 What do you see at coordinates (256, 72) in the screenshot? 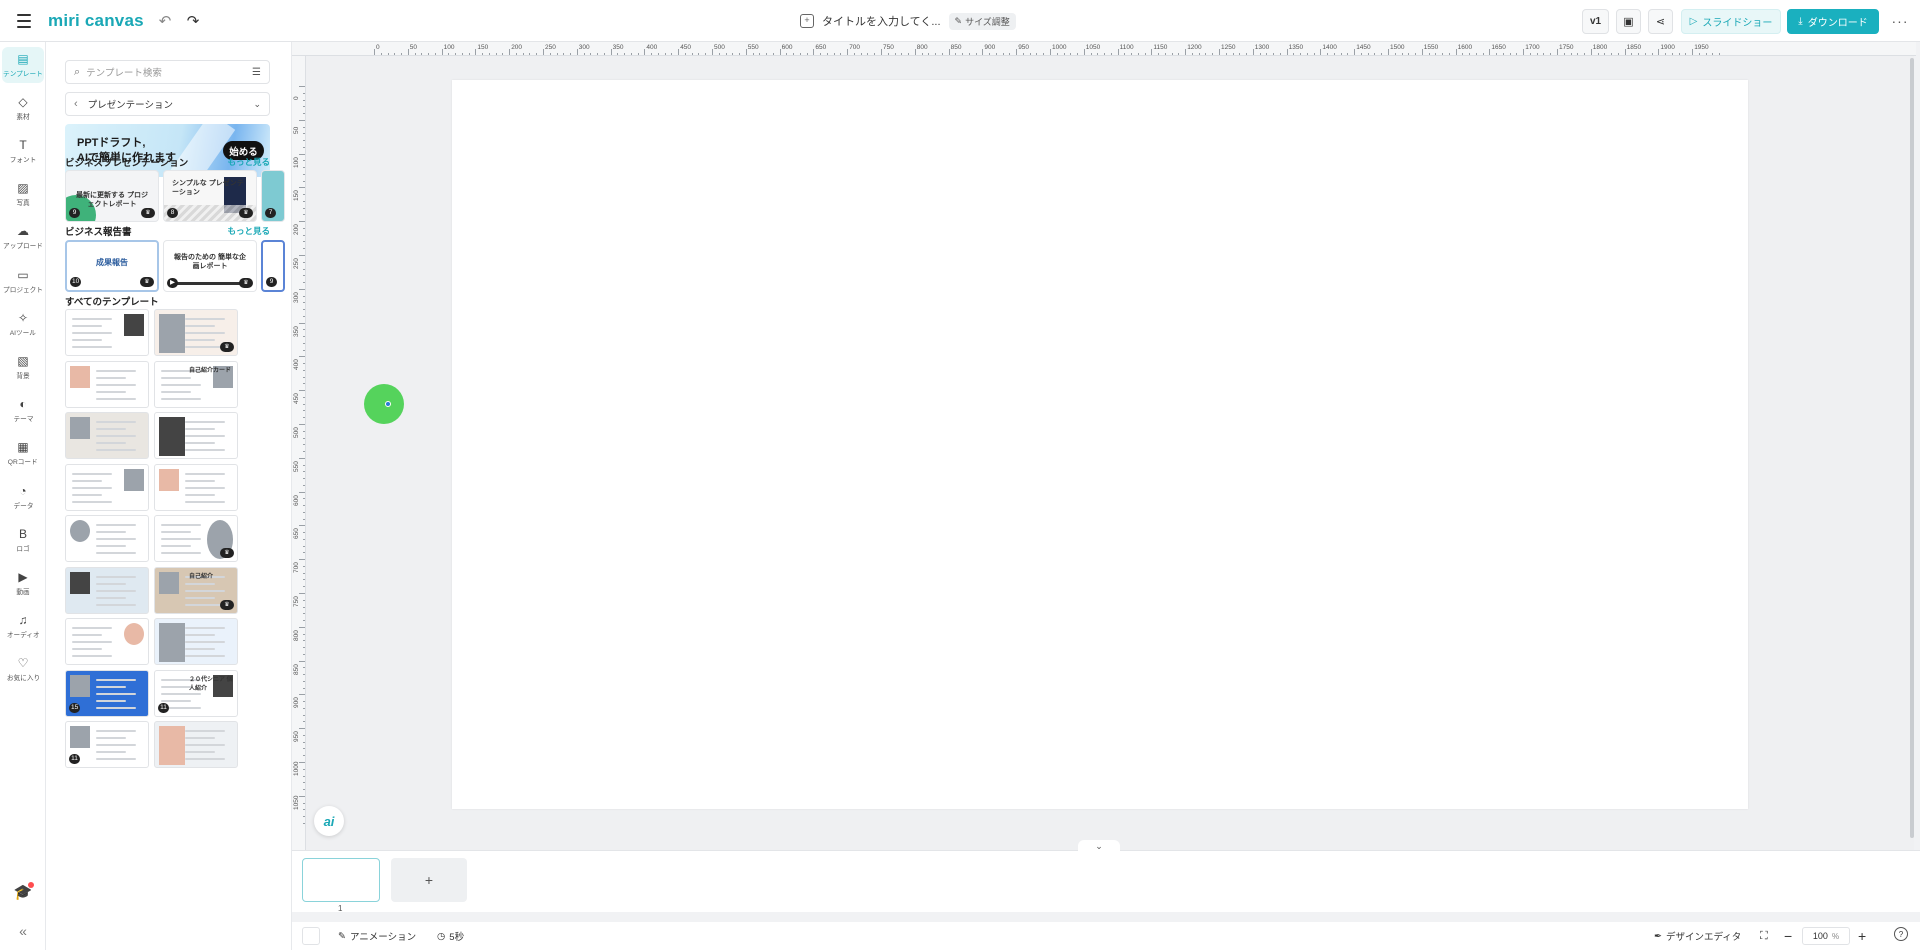
I see `filter-icon: ☰` at bounding box center [256, 72].